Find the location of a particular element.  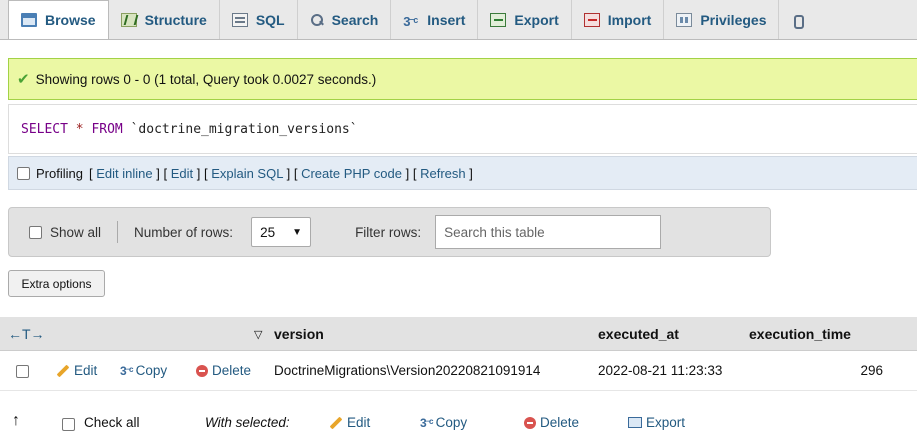

tab-privileges: Privileges is located at coordinates (722, 19).